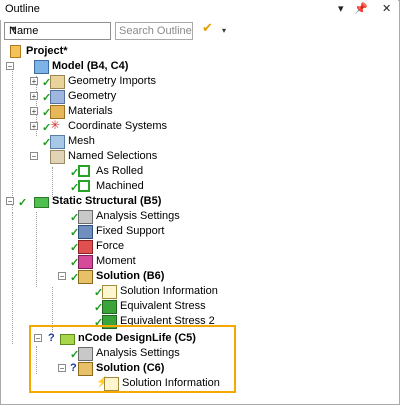 This screenshot has height=405, width=400. I want to click on chevron-down-icon: ▼, so click(13, 29).